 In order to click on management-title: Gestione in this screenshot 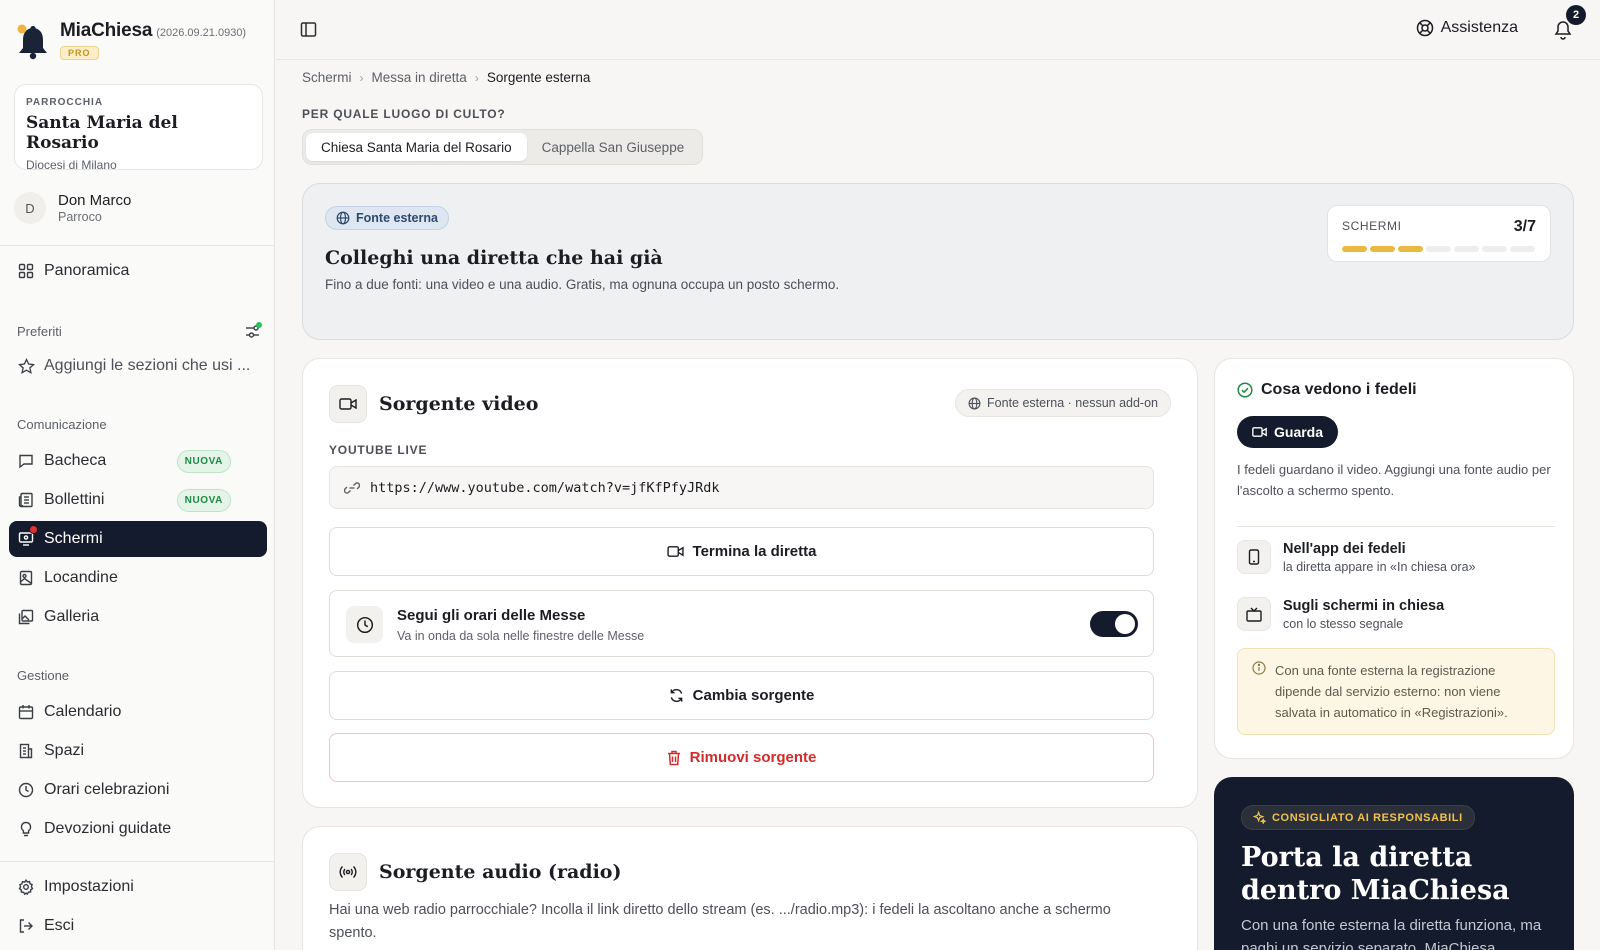, I will do `click(43, 675)`.